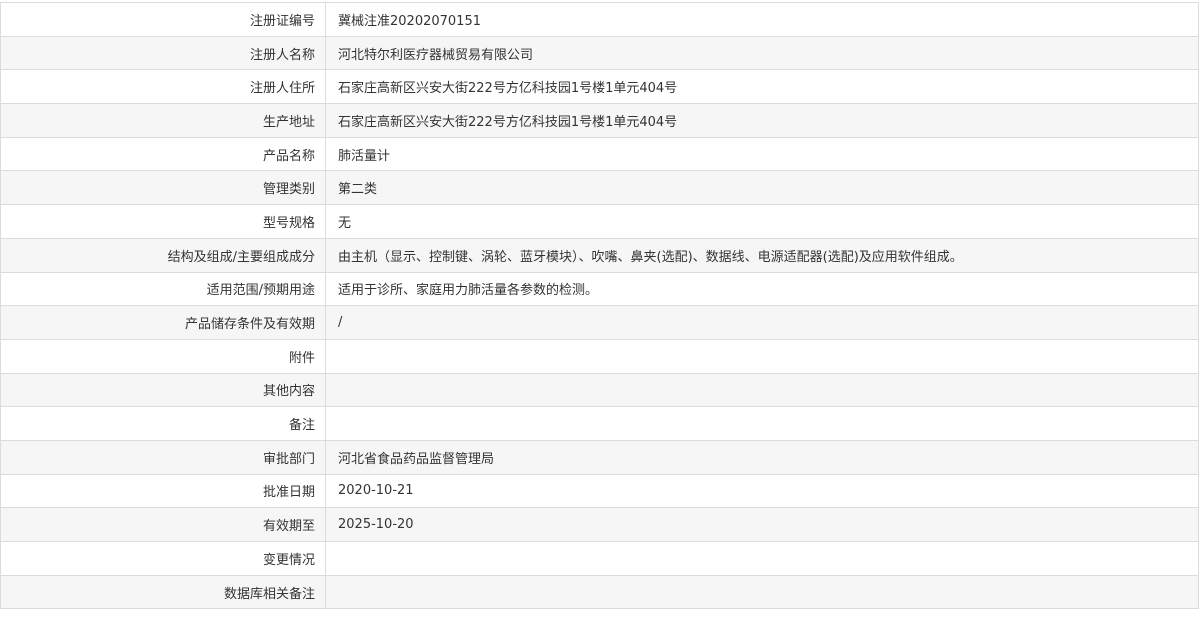  Describe the element at coordinates (762, 289) in the screenshot. I see `value-intended-use: 适用于诊所、家庭用力肺活量各参数的检测。` at that location.